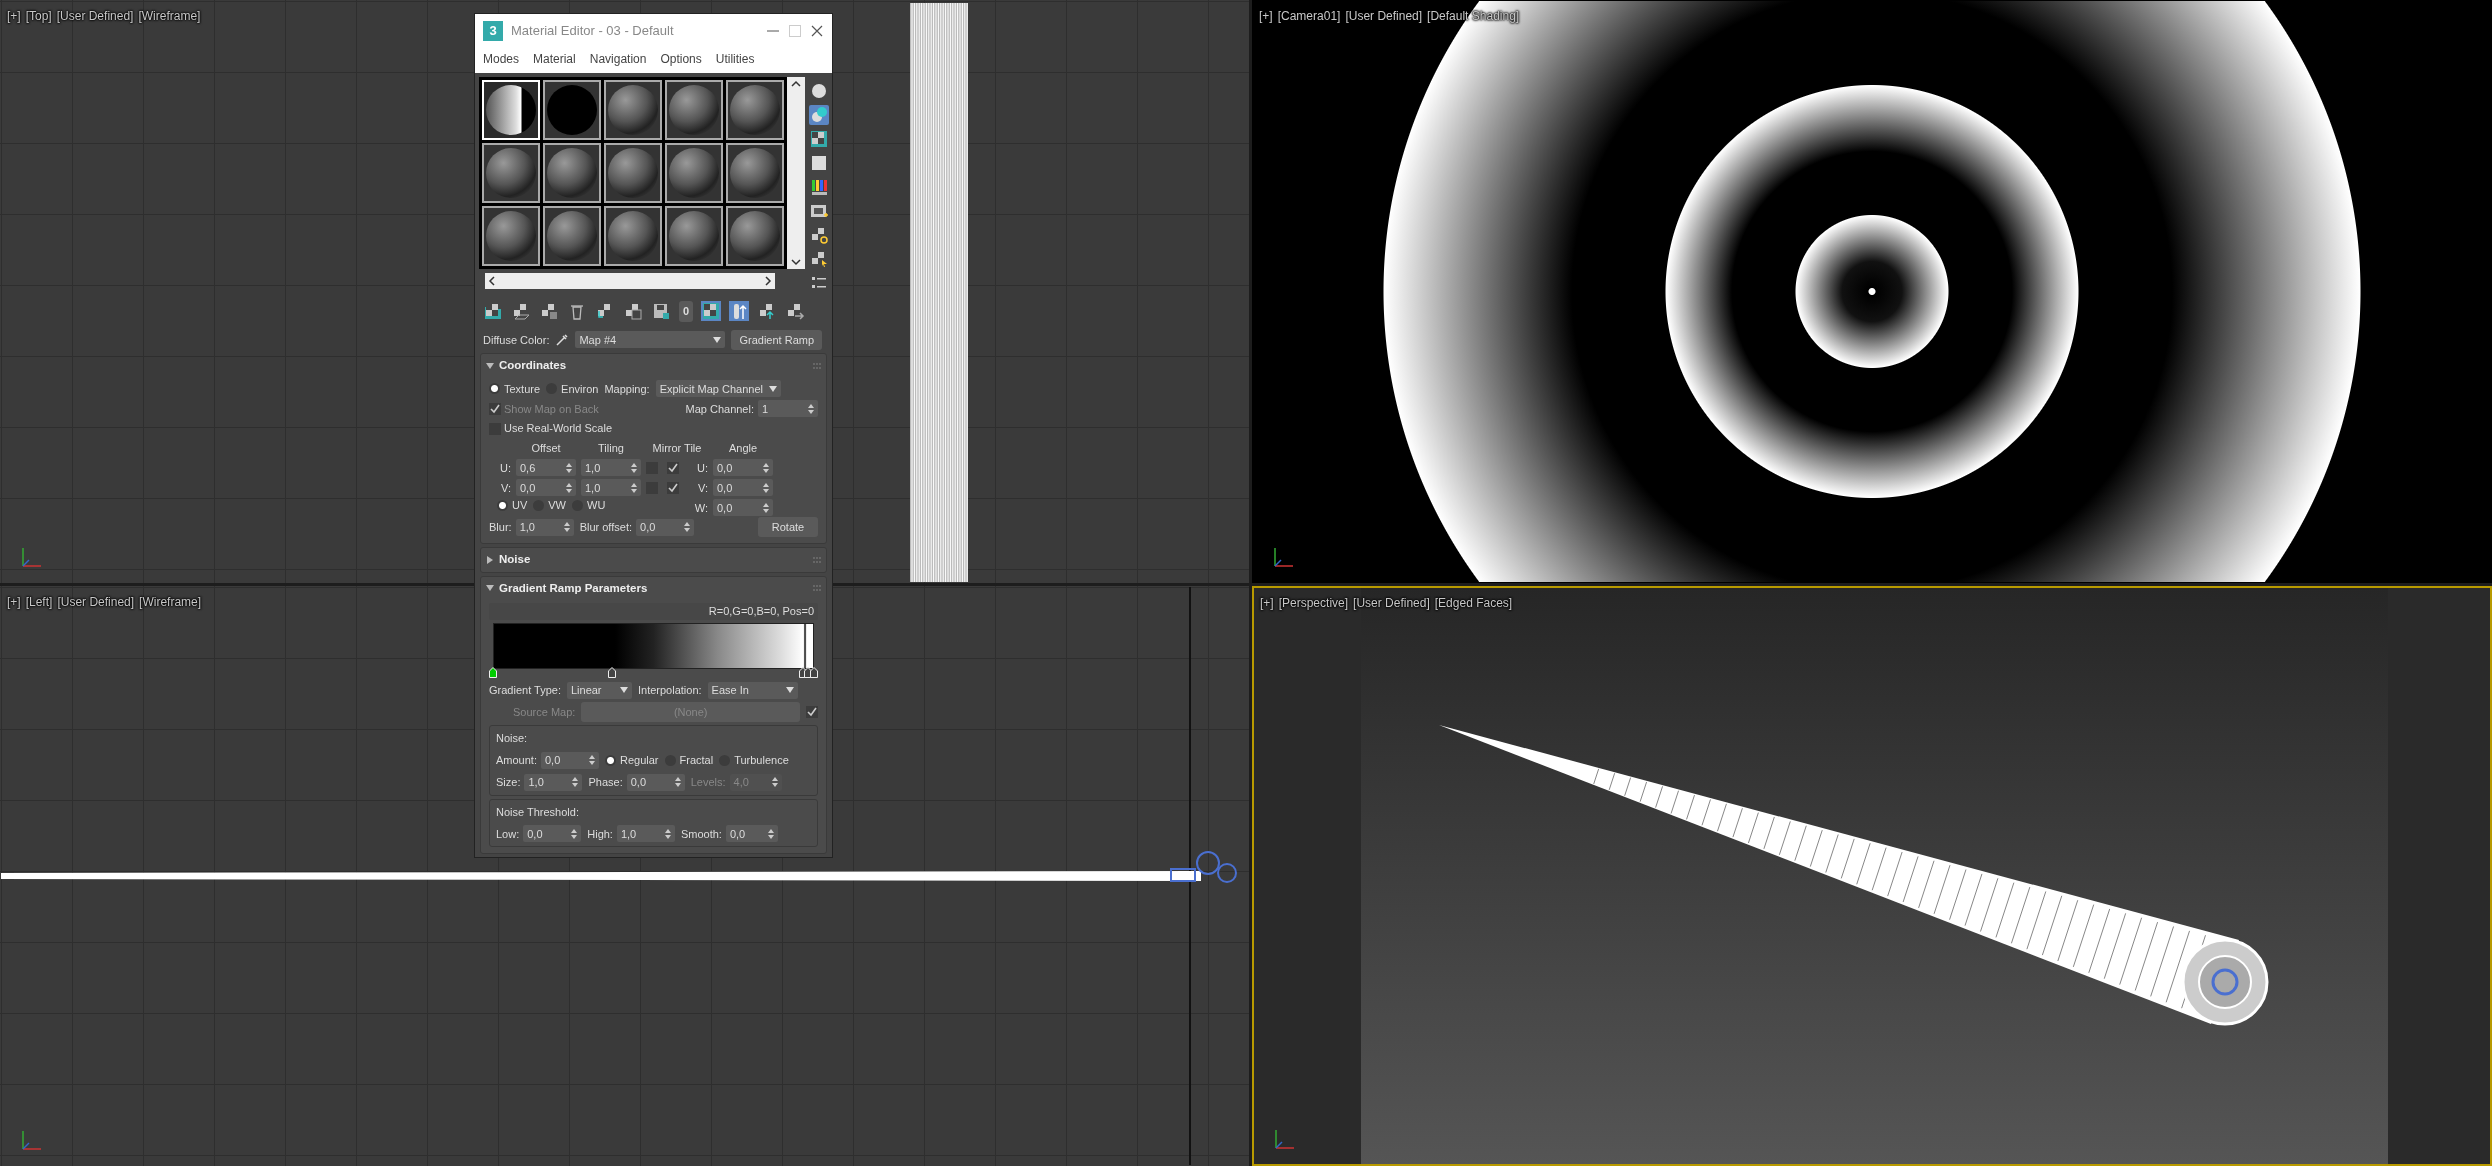 Image resolution: width=2492 pixels, height=1166 pixels. What do you see at coordinates (508, 834) in the screenshot?
I see `field-label: Low:` at bounding box center [508, 834].